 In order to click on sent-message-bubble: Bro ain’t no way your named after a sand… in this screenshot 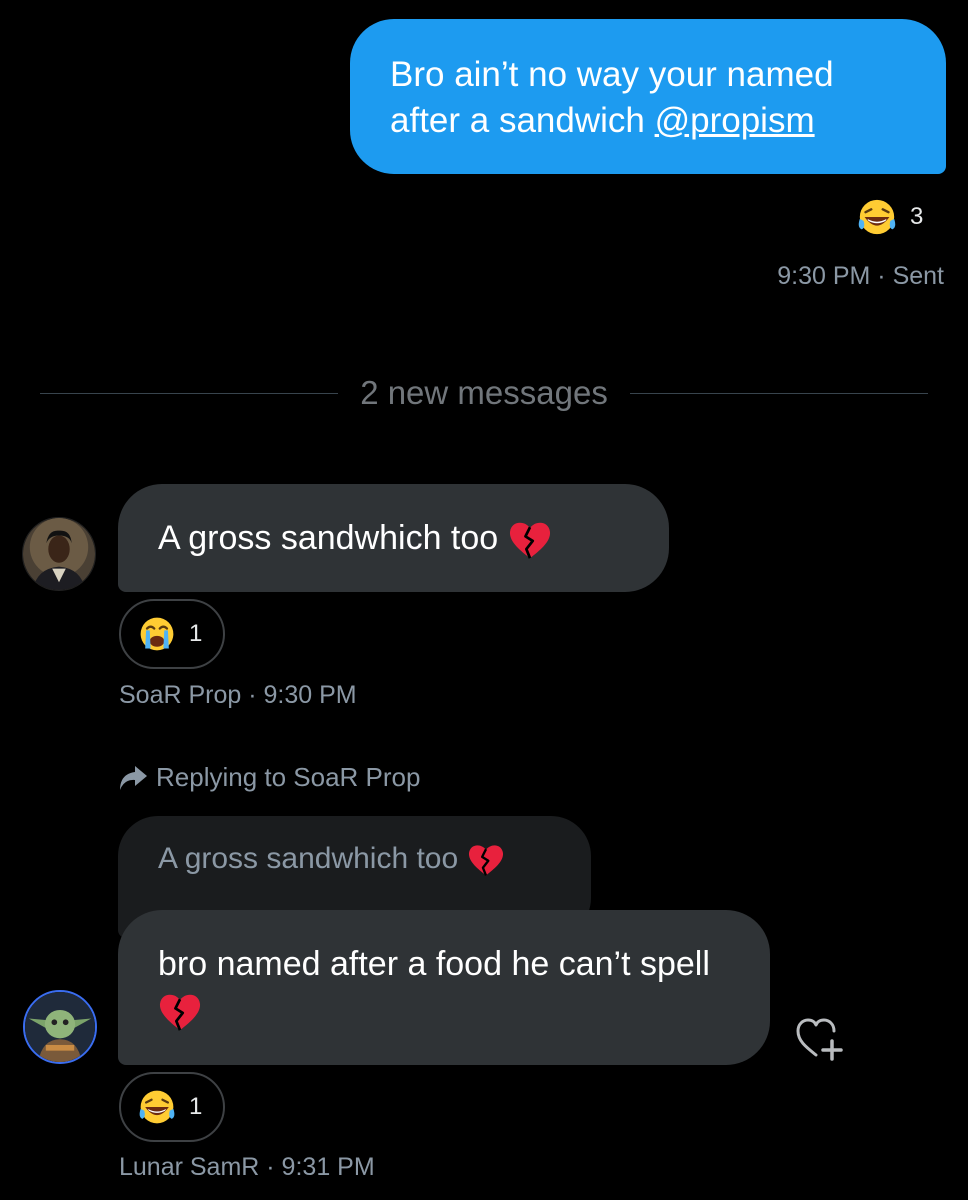, I will do `click(648, 96)`.